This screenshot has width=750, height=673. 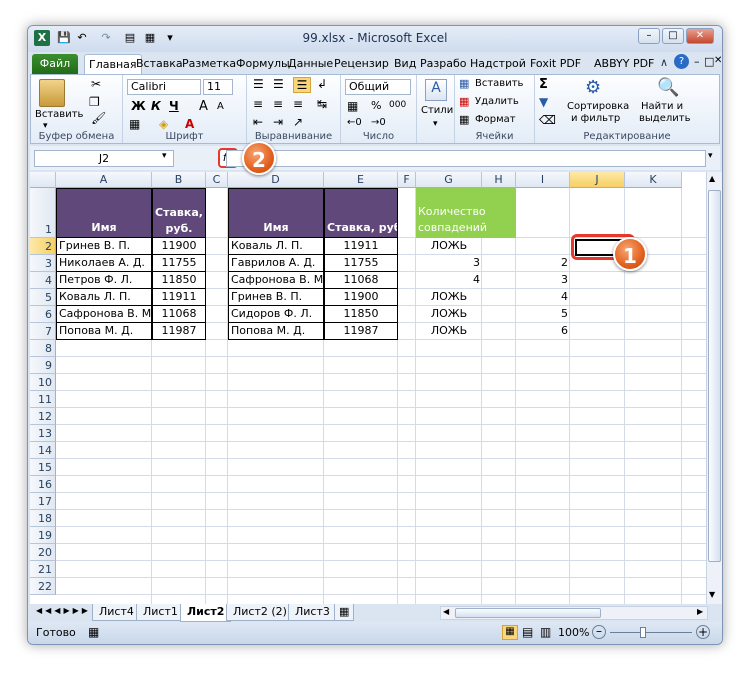 What do you see at coordinates (466, 213) in the screenshot?
I see `header-match-count: Количество совпадений` at bounding box center [466, 213].